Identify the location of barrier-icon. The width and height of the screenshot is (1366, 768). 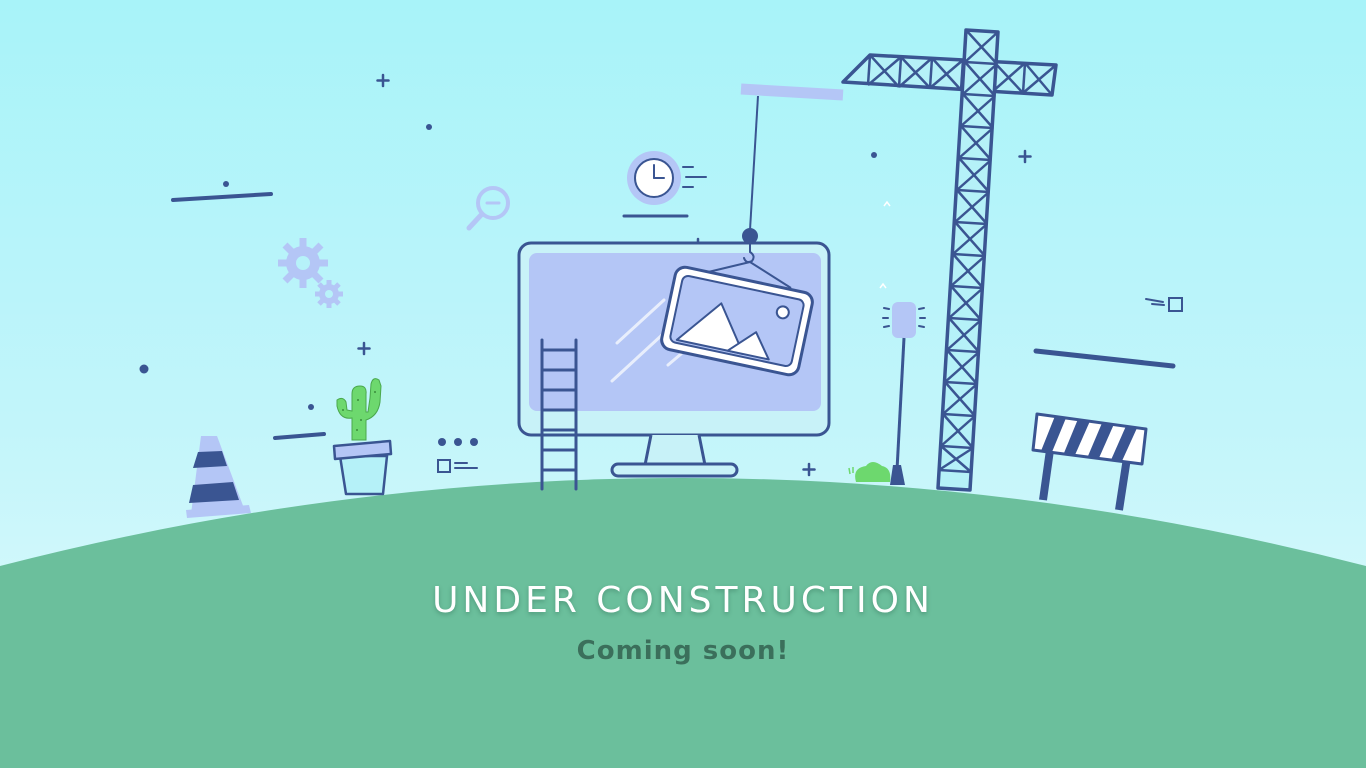
(1089, 461).